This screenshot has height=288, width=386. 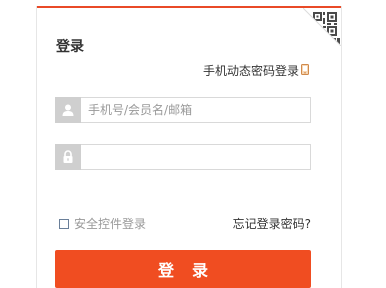 I want to click on mobile-login-label: 手机动态密码登录, so click(x=250, y=71).